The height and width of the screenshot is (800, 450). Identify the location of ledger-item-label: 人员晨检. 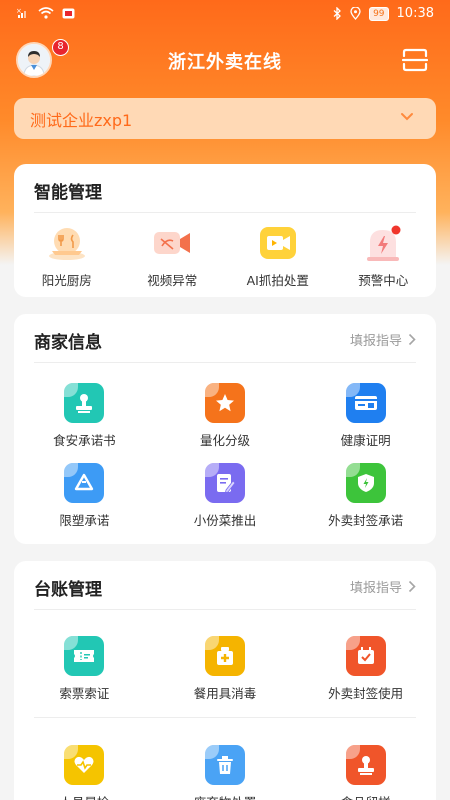
(84, 796).